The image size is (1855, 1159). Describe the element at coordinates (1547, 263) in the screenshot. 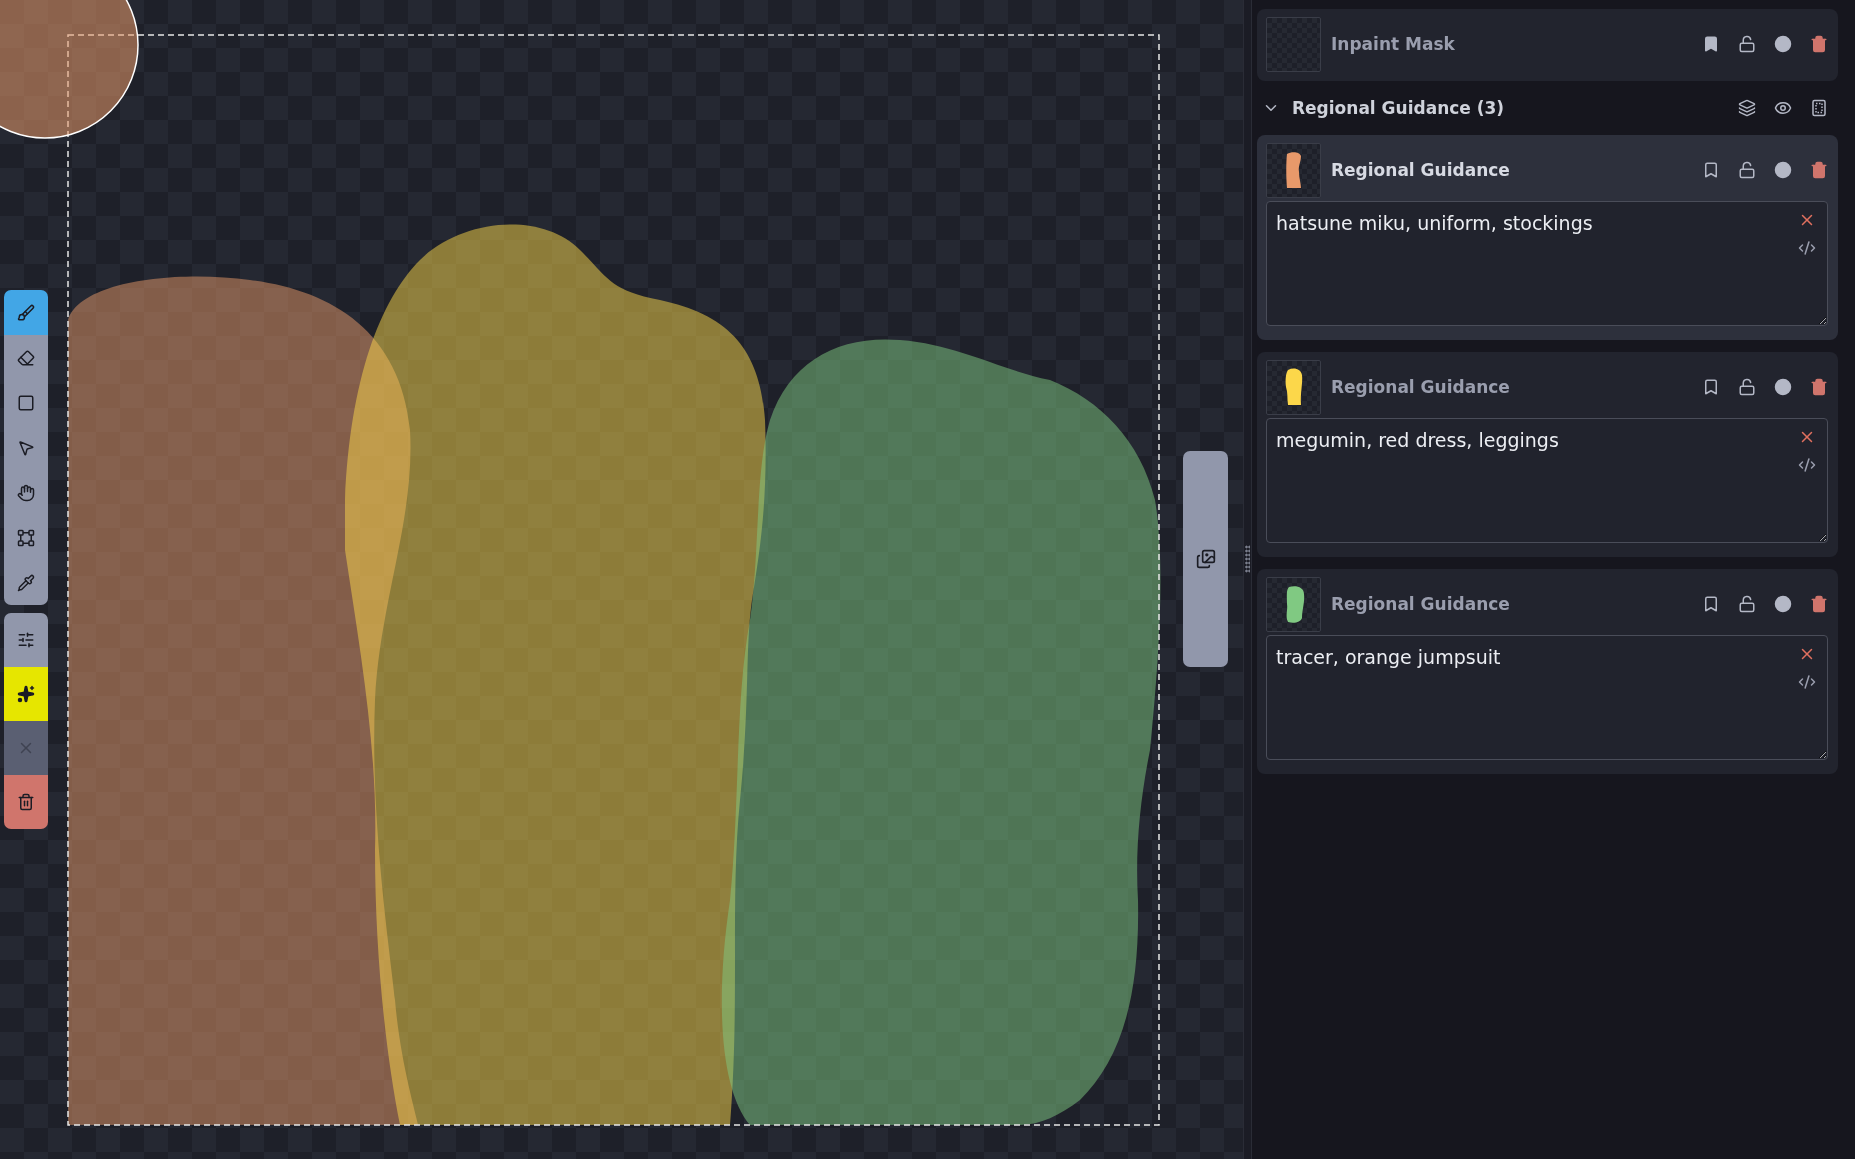

I see `prompt-field: hatsune miku, uniform, stockings` at that location.